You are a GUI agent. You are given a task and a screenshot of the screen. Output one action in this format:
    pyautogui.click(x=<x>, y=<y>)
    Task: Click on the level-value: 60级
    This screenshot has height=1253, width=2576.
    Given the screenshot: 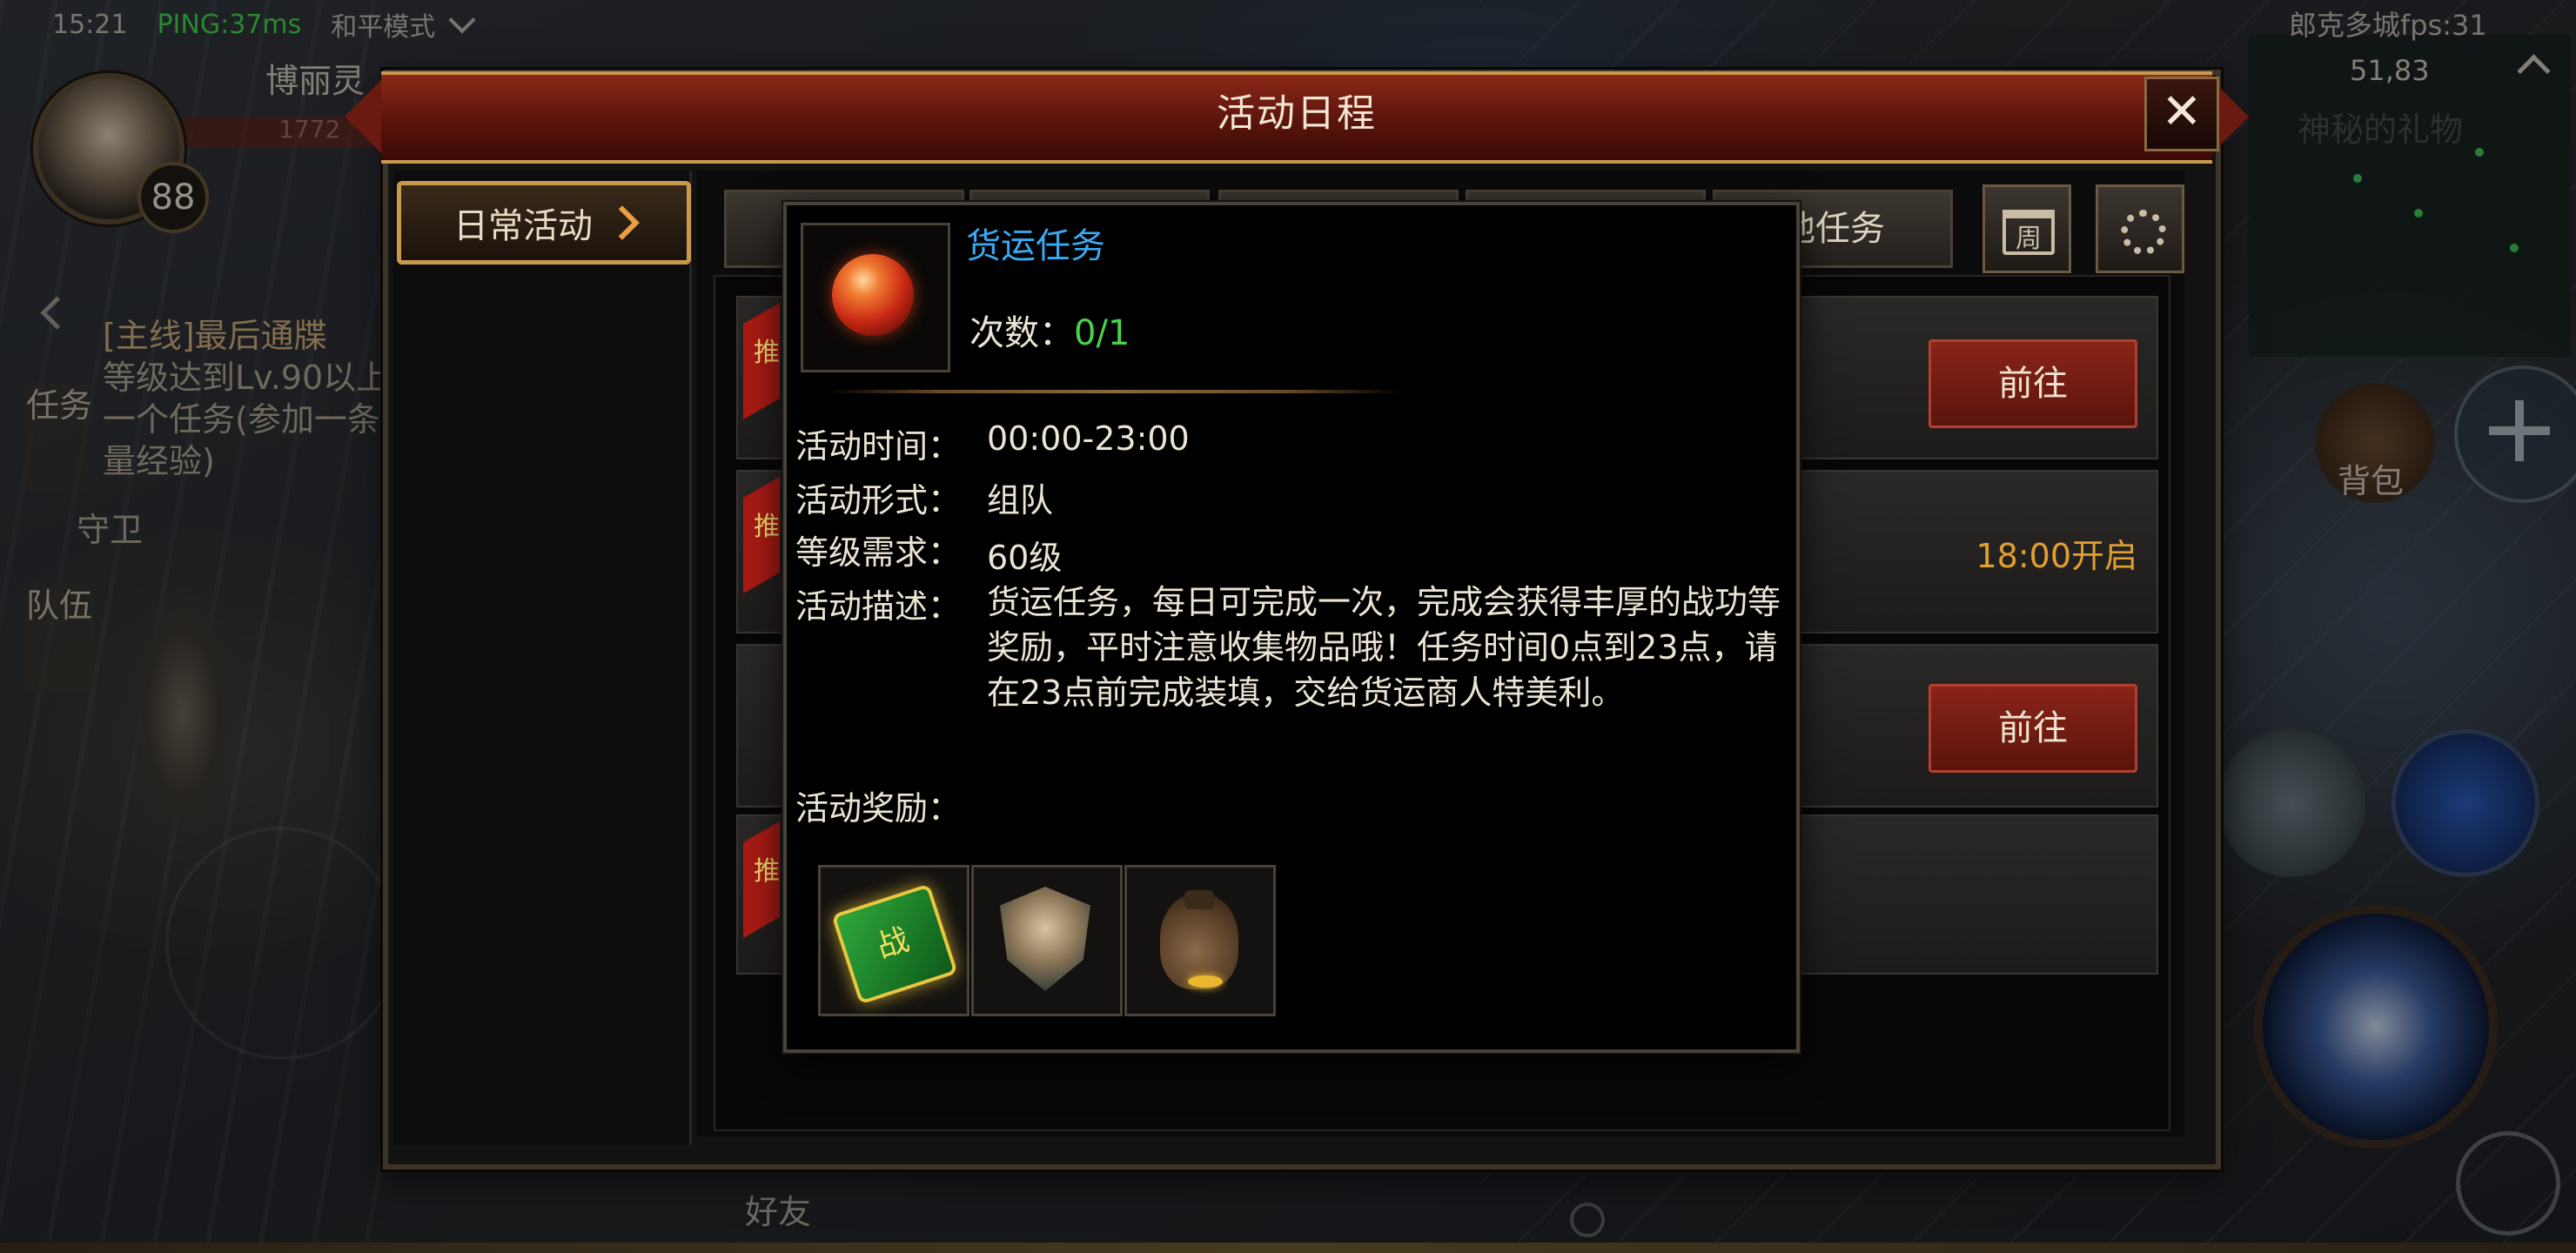 What is the action you would take?
    pyautogui.click(x=1025, y=558)
    